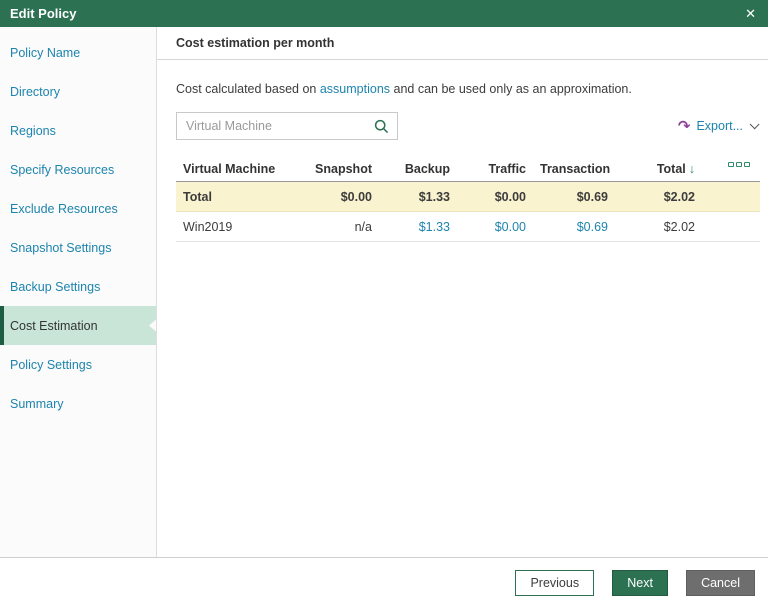 Image resolution: width=768 pixels, height=608 pixels. I want to click on sidebar-item-label: Summary, so click(37, 403).